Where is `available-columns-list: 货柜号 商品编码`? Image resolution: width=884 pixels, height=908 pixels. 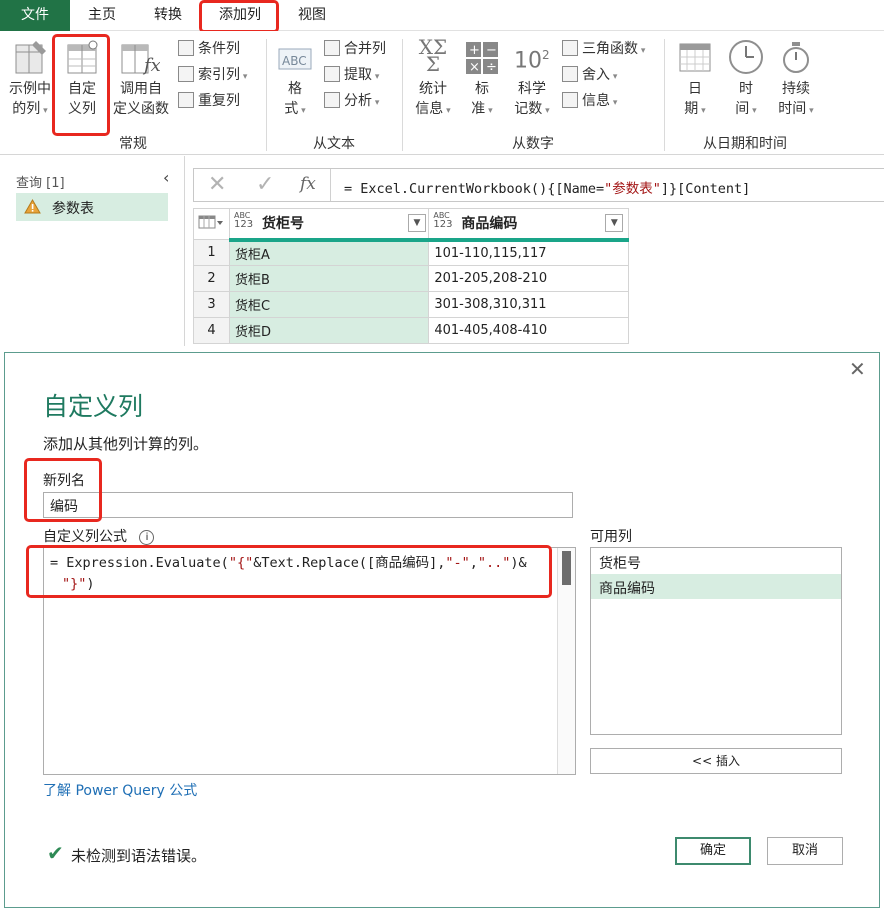
available-columns-list: 货柜号 商品编码 is located at coordinates (716, 641).